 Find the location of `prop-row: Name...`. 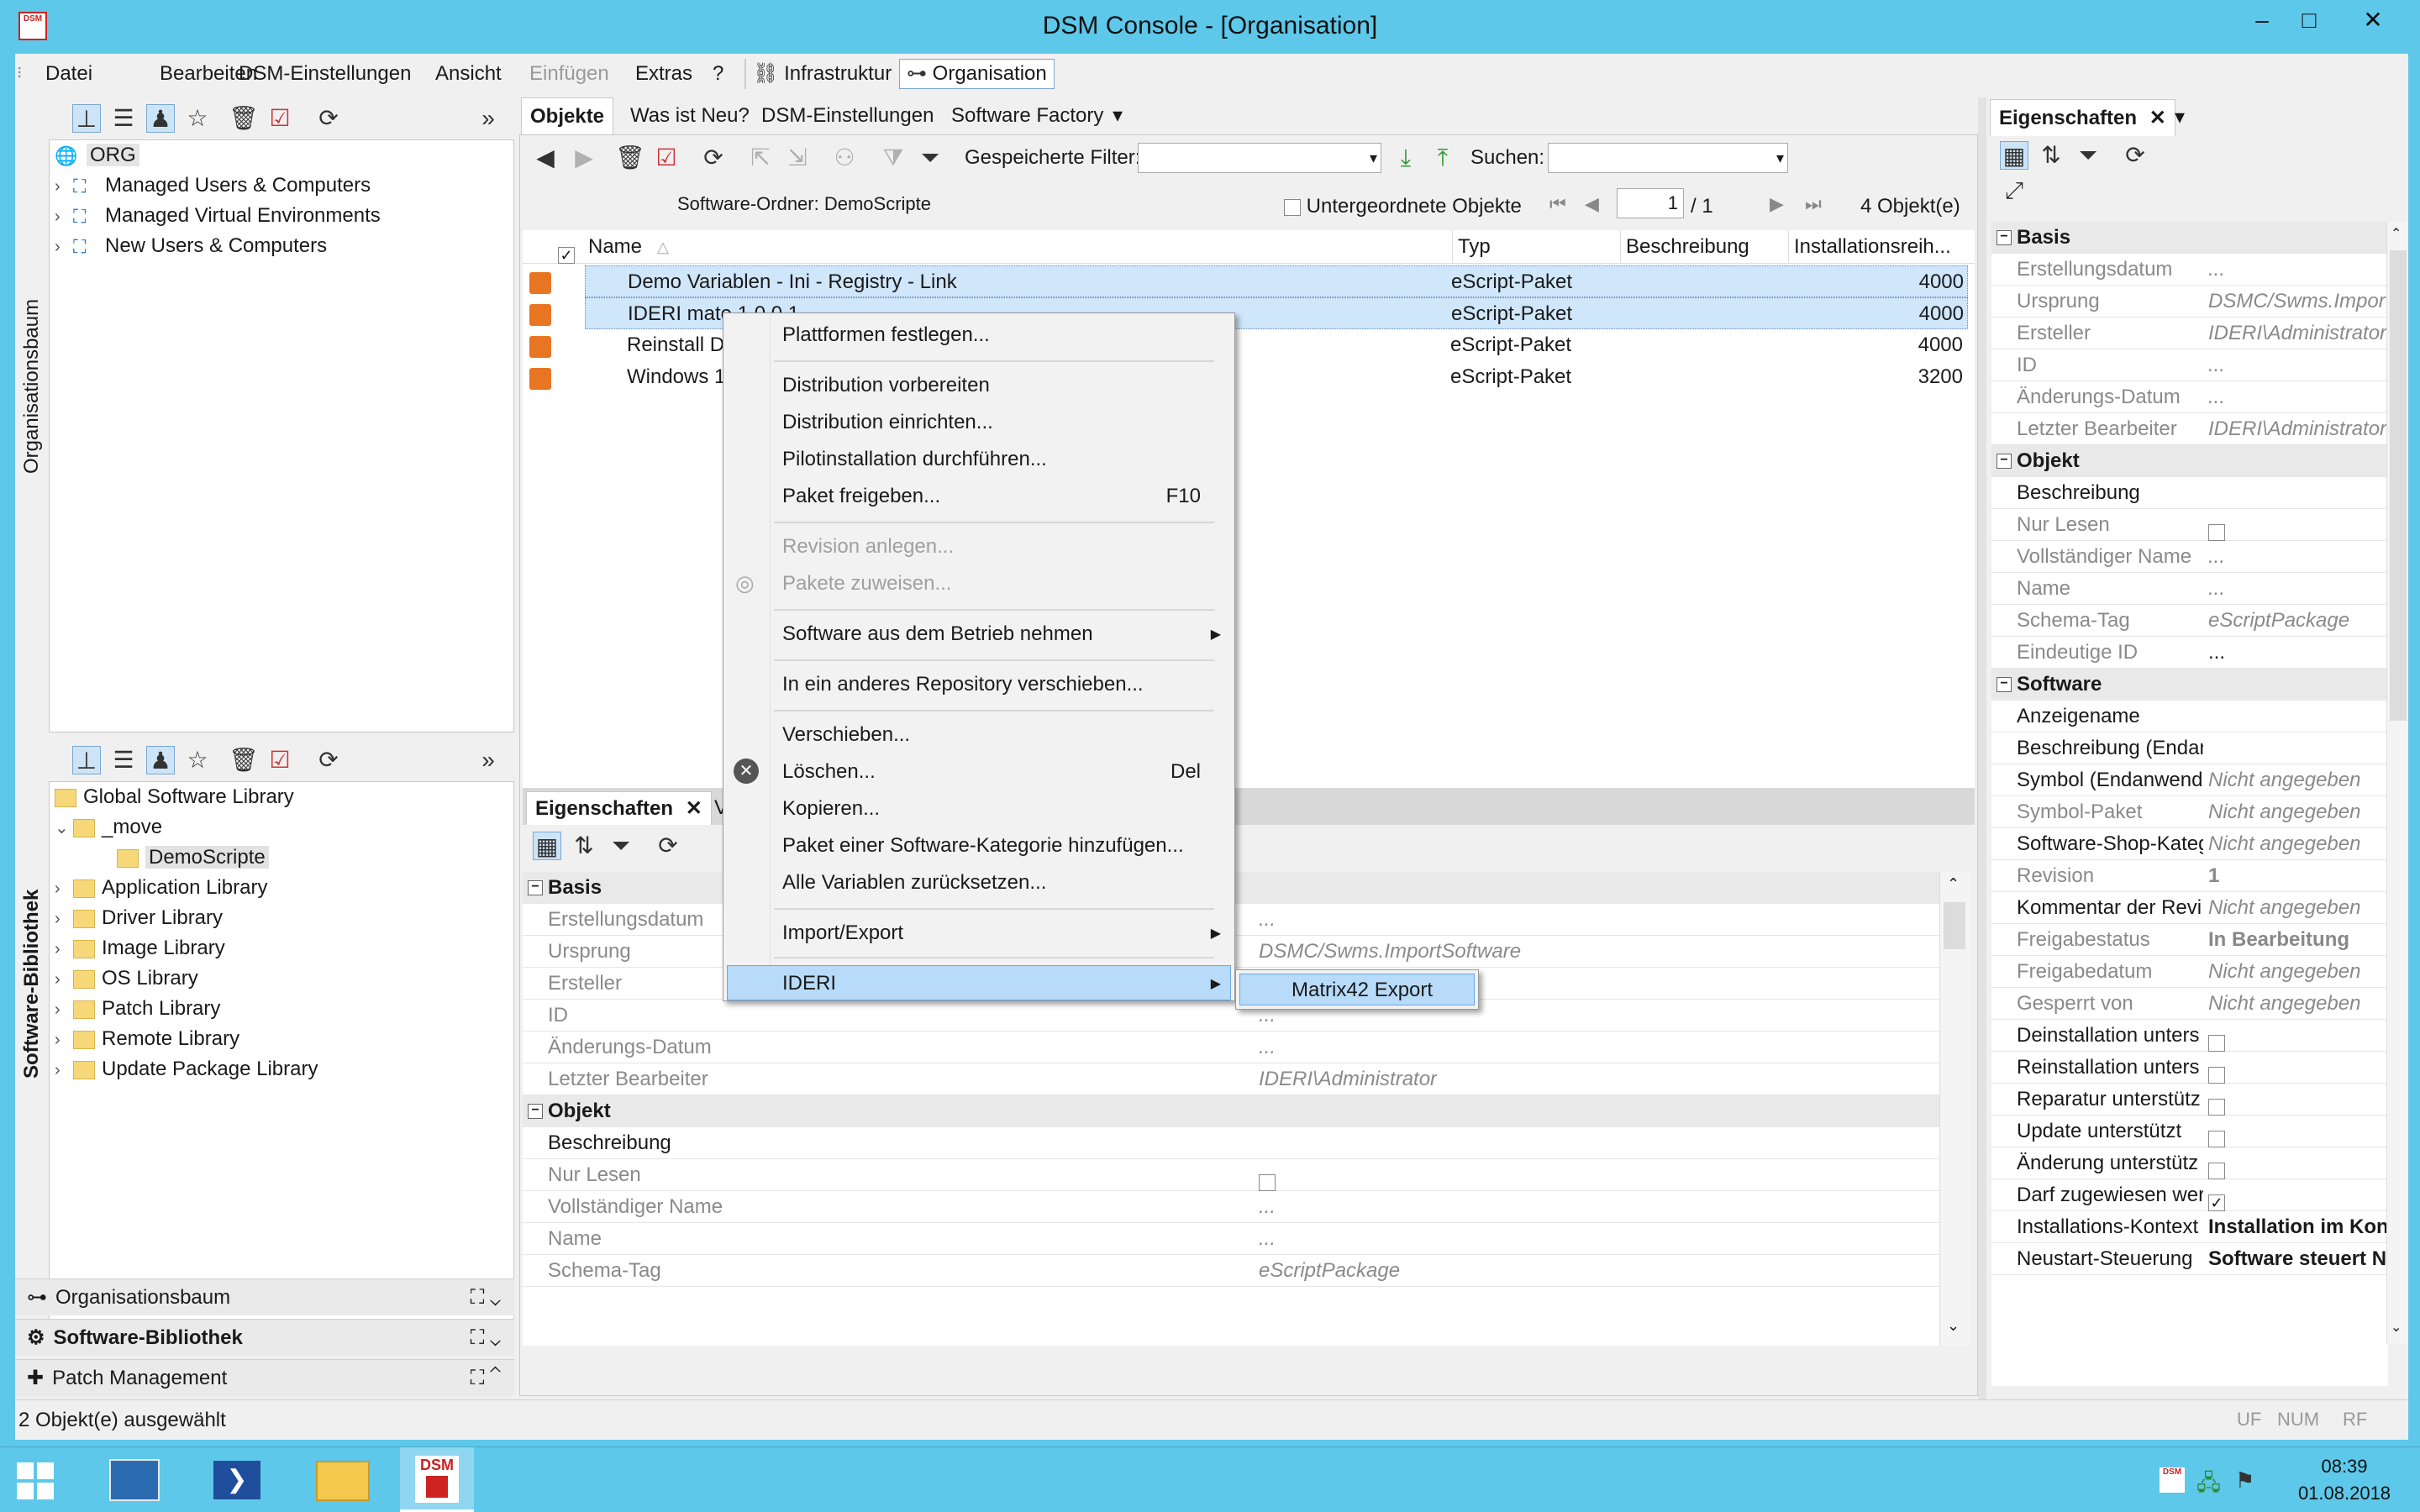

prop-row: Name... is located at coordinates (2189, 589).